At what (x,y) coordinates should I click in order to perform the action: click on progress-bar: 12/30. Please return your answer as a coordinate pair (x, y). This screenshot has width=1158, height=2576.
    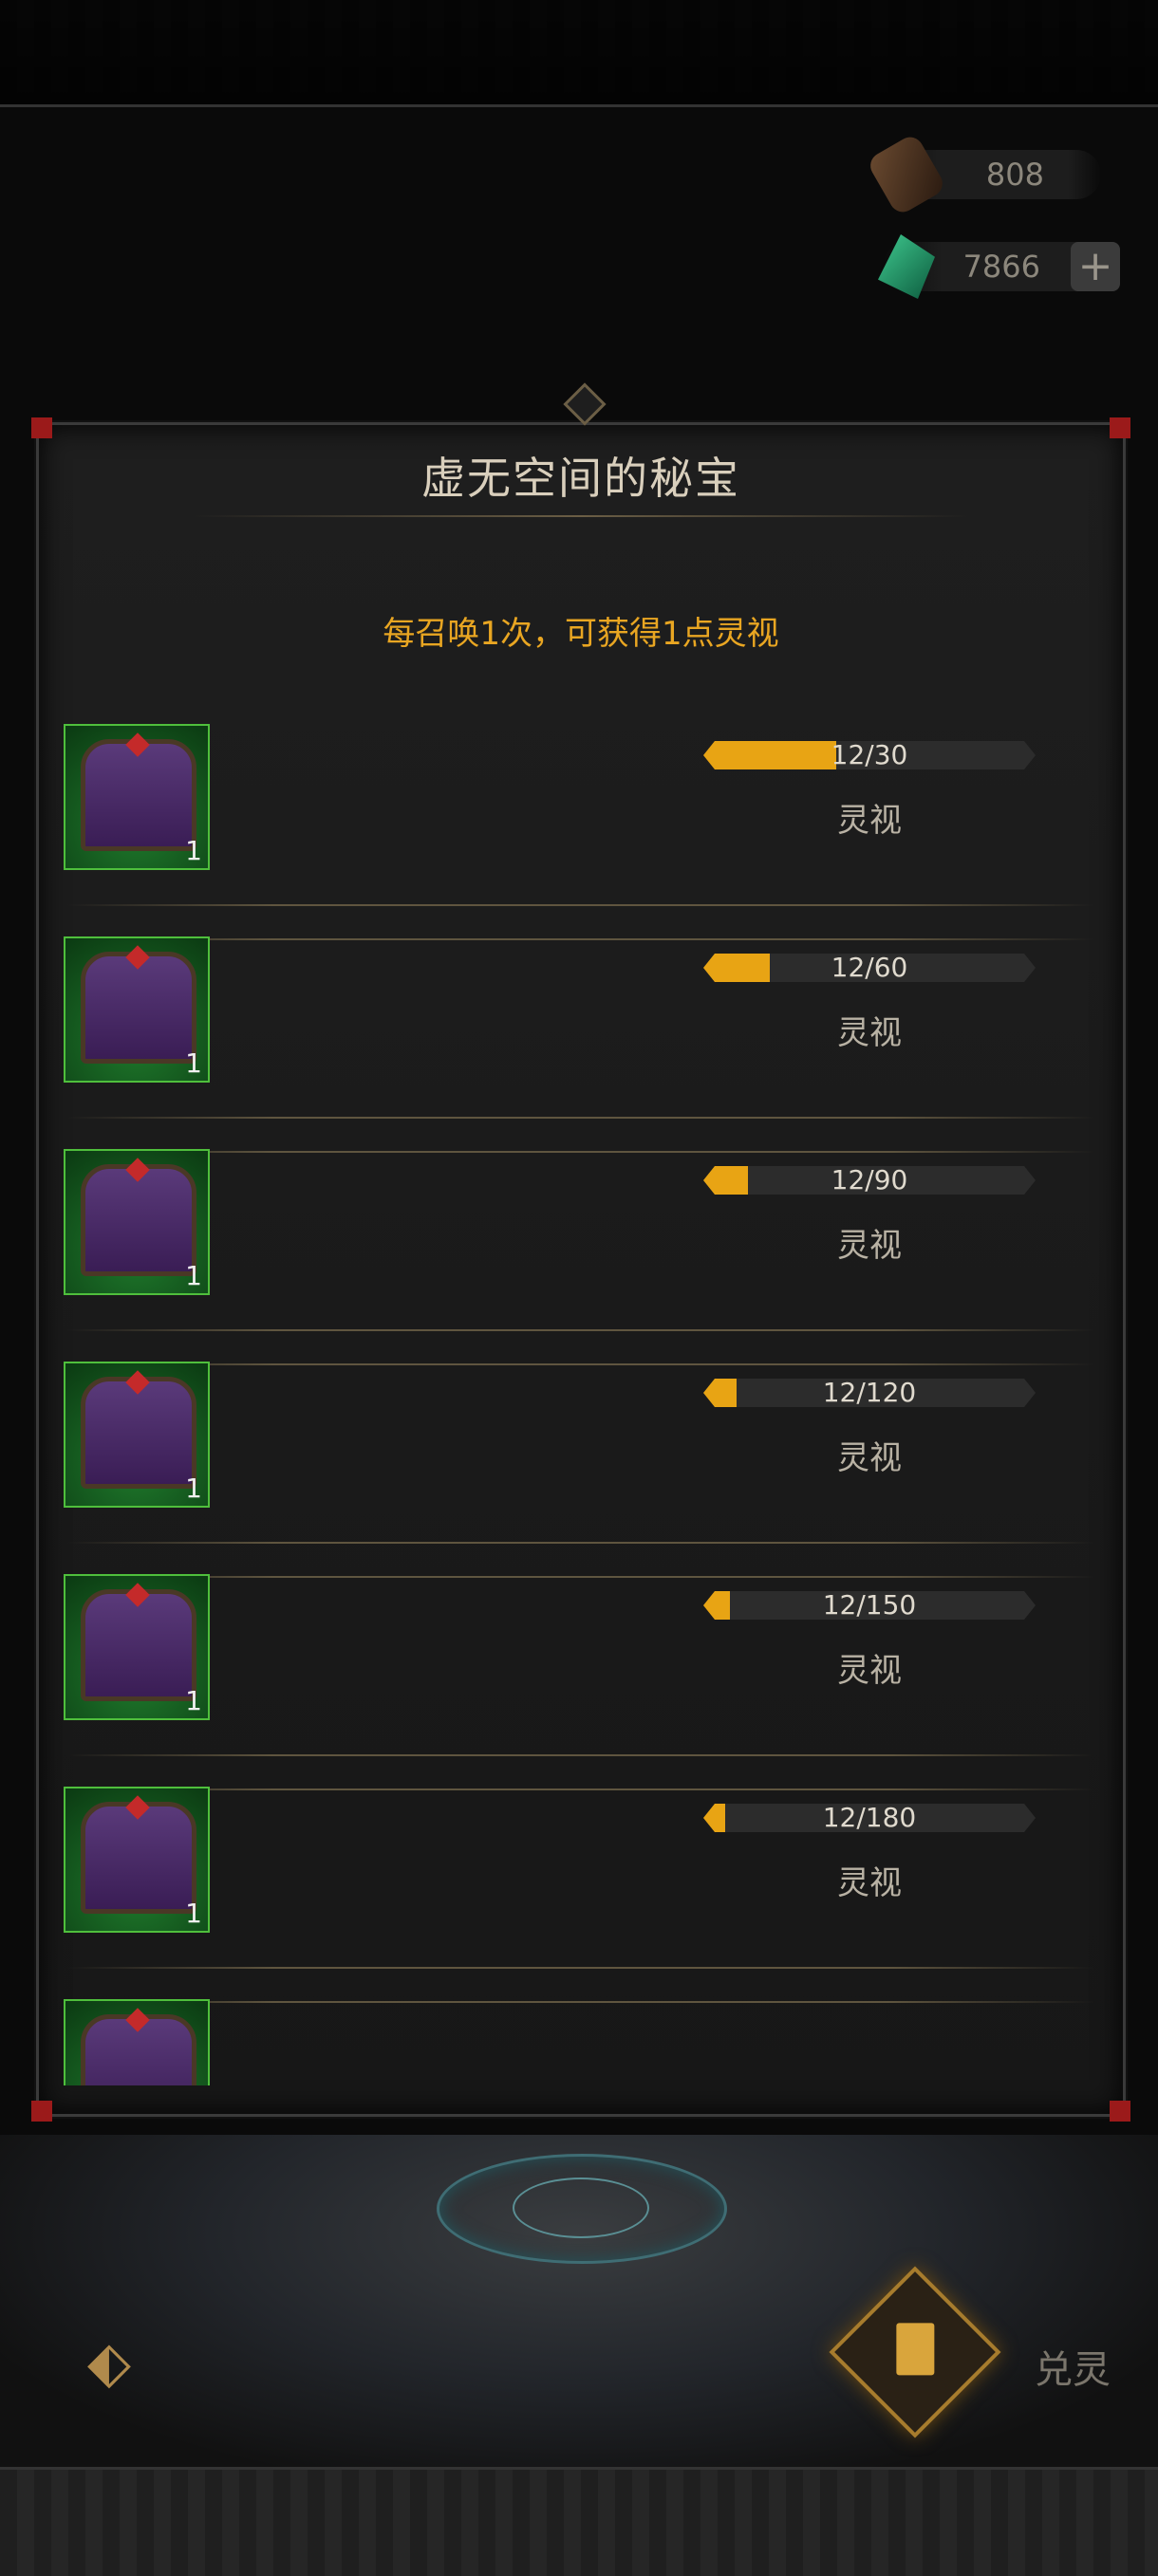
    Looking at the image, I should click on (869, 755).